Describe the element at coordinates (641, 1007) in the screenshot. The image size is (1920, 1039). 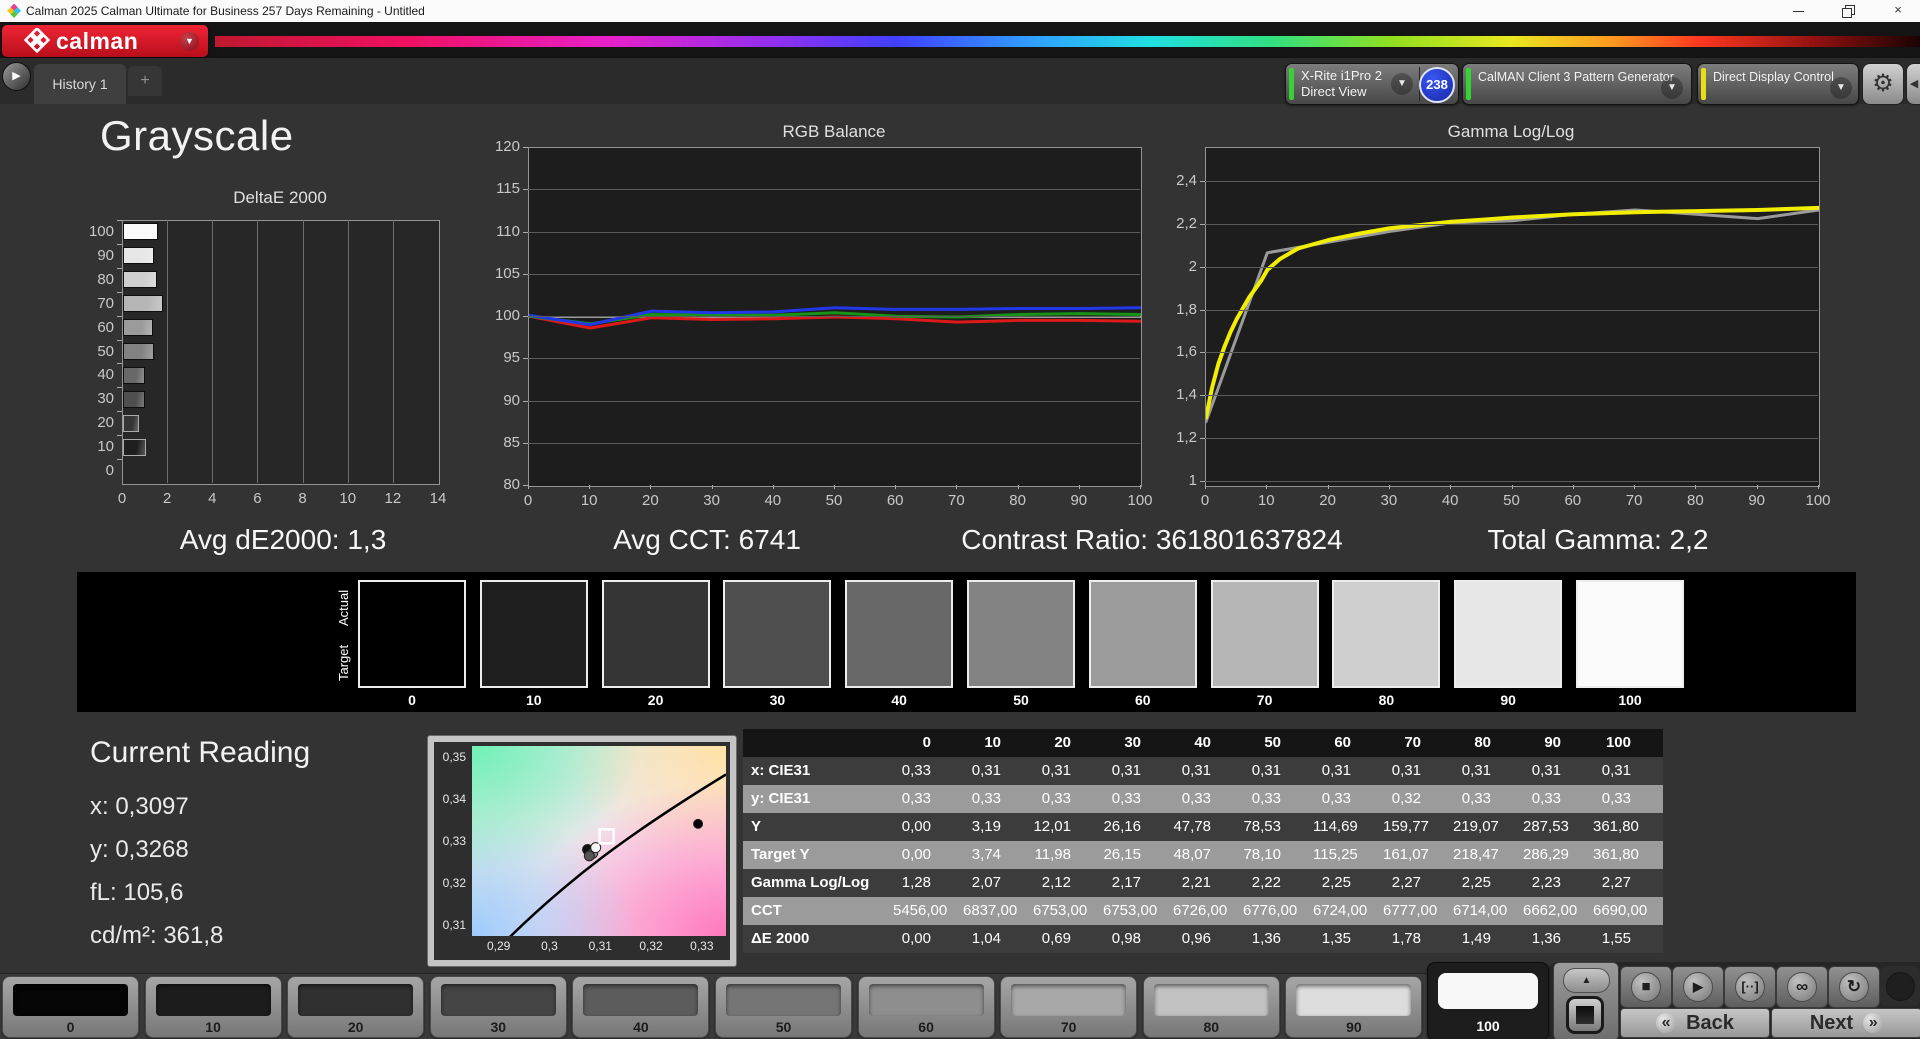
I see `pattern-tile-40: 40` at that location.